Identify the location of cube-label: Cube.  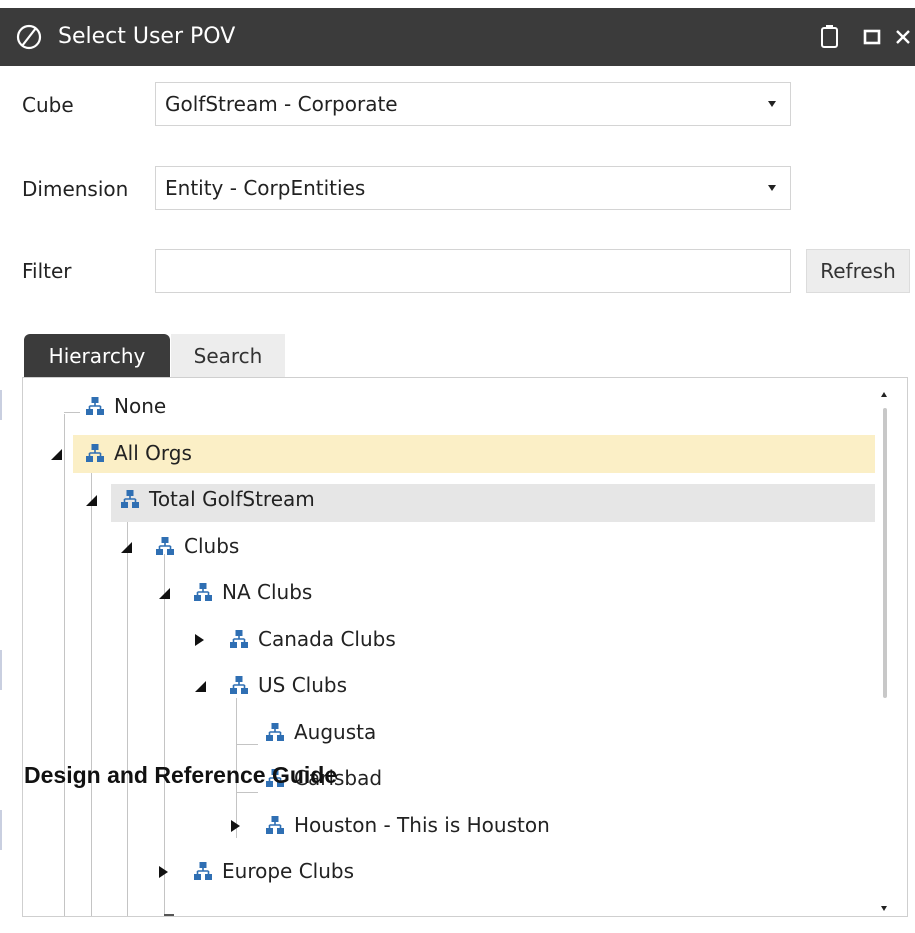
(48, 105).